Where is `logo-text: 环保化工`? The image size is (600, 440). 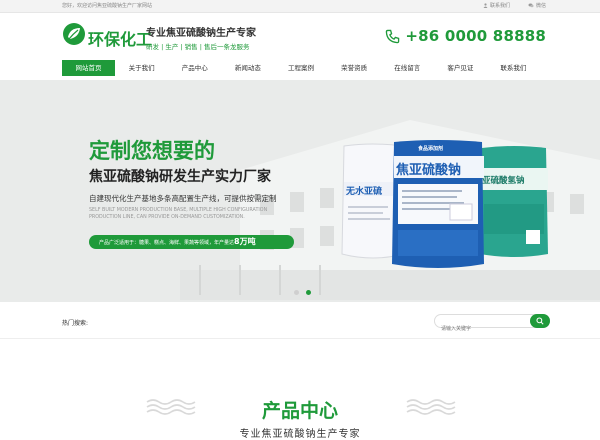 logo-text: 环保化工 is located at coordinates (120, 38).